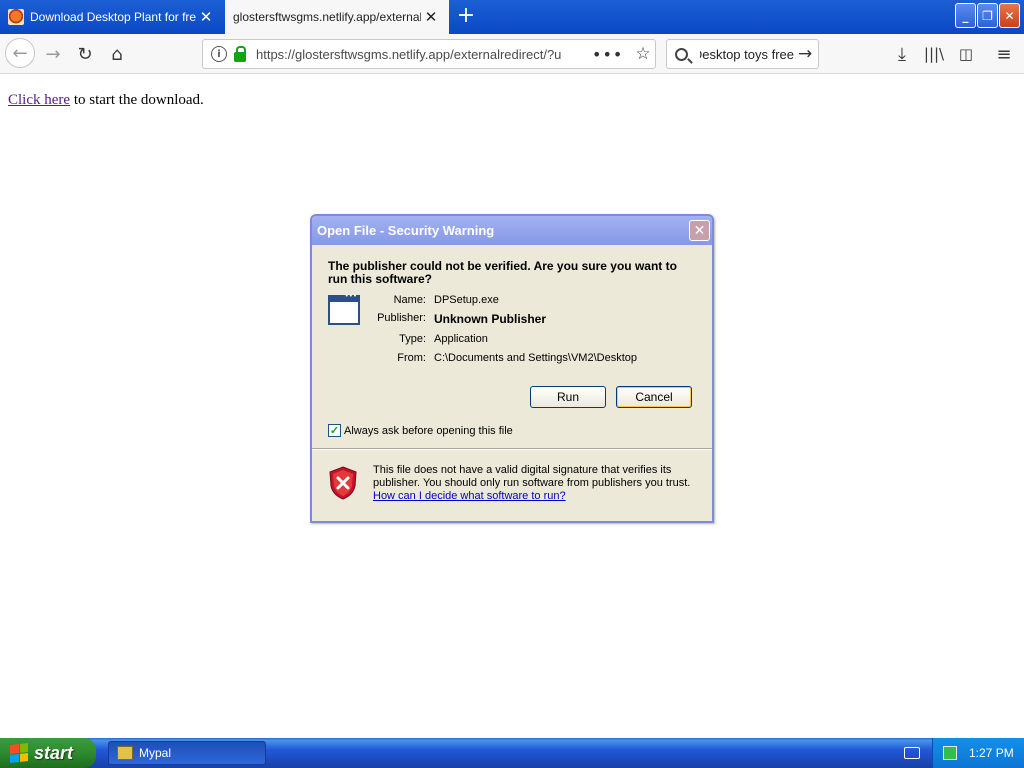 The image size is (1024, 768). I want to click on search-input: Desktop toys free, so click(747, 54).